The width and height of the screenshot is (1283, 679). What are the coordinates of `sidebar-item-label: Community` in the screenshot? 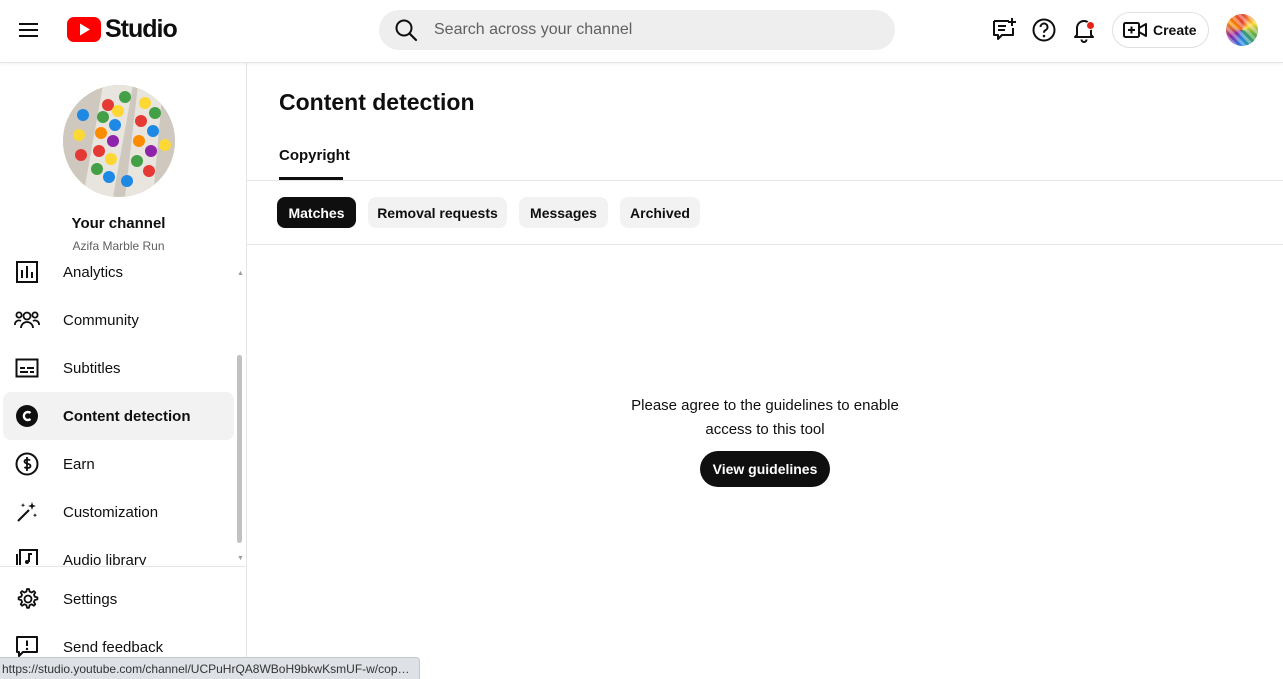 It's located at (101, 320).